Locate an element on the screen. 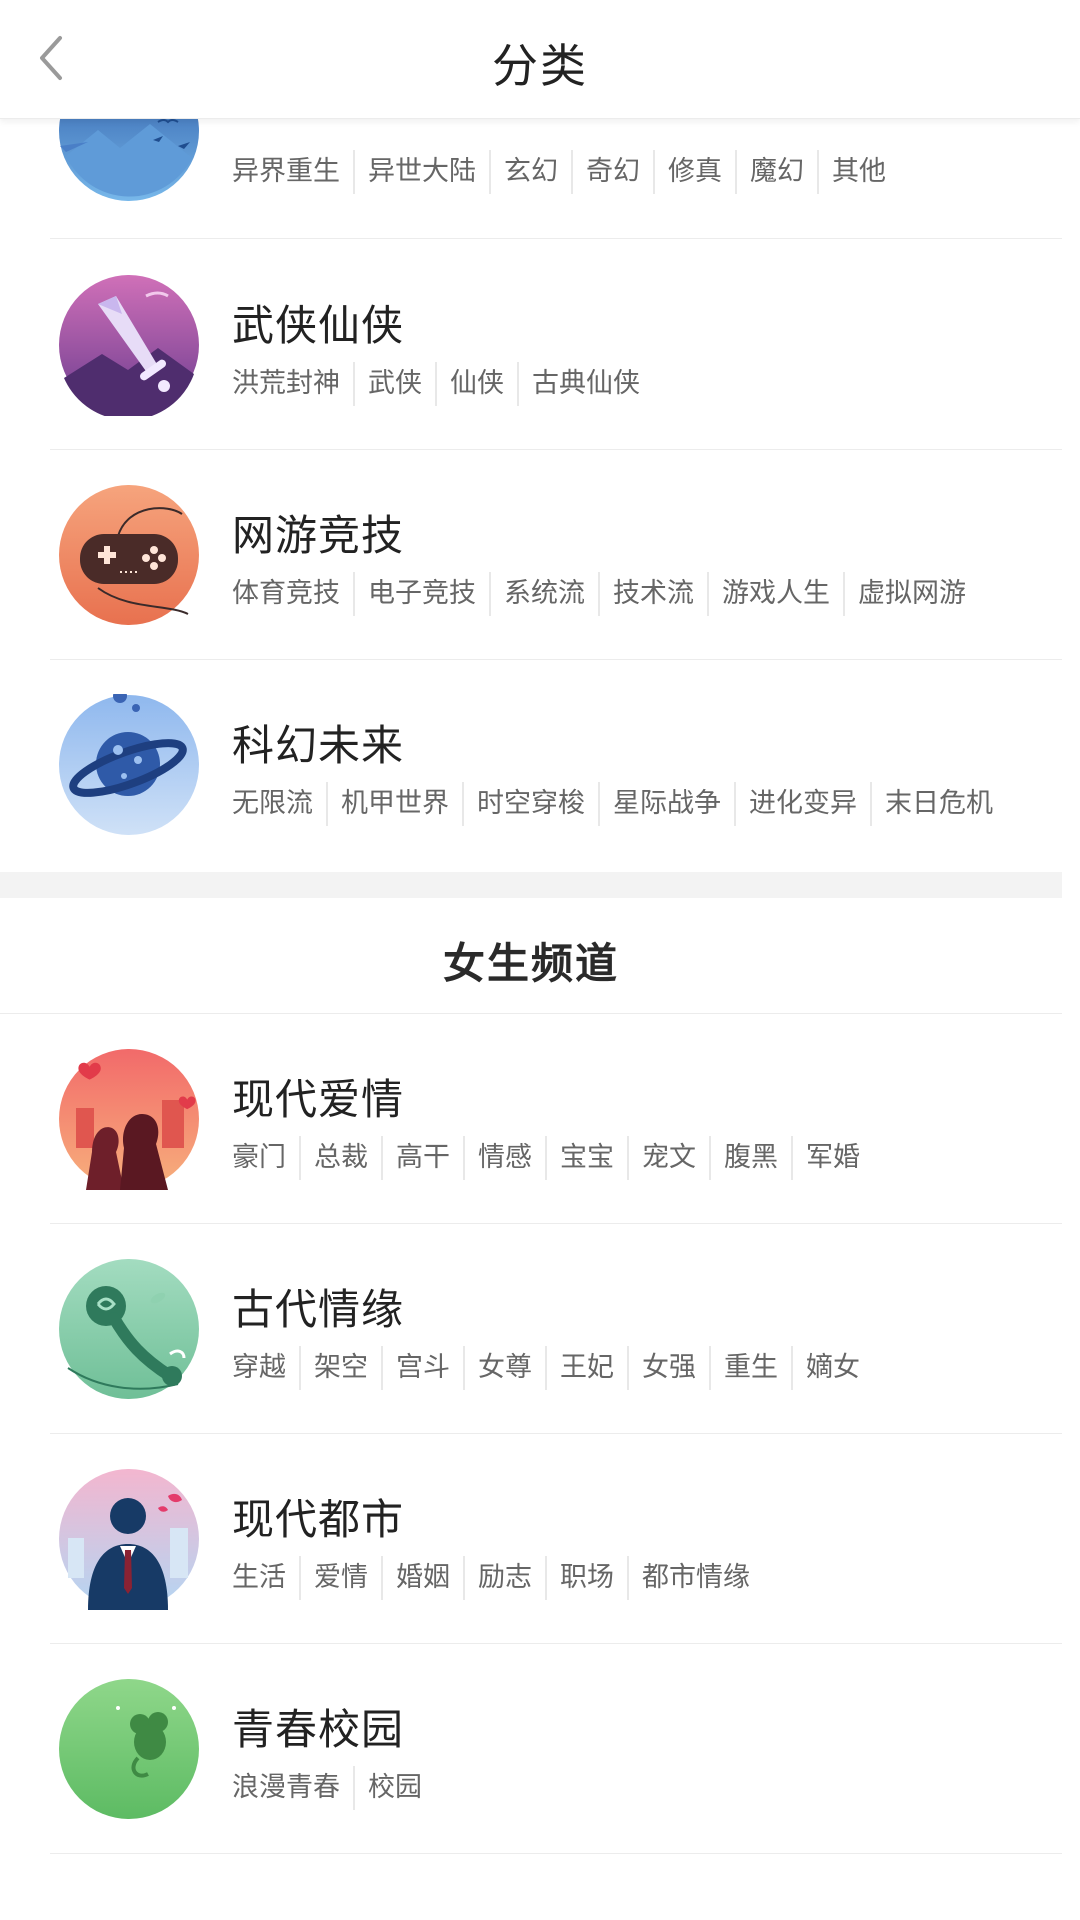 This screenshot has height=1920, width=1080. tag: 女尊 is located at coordinates (504, 1368).